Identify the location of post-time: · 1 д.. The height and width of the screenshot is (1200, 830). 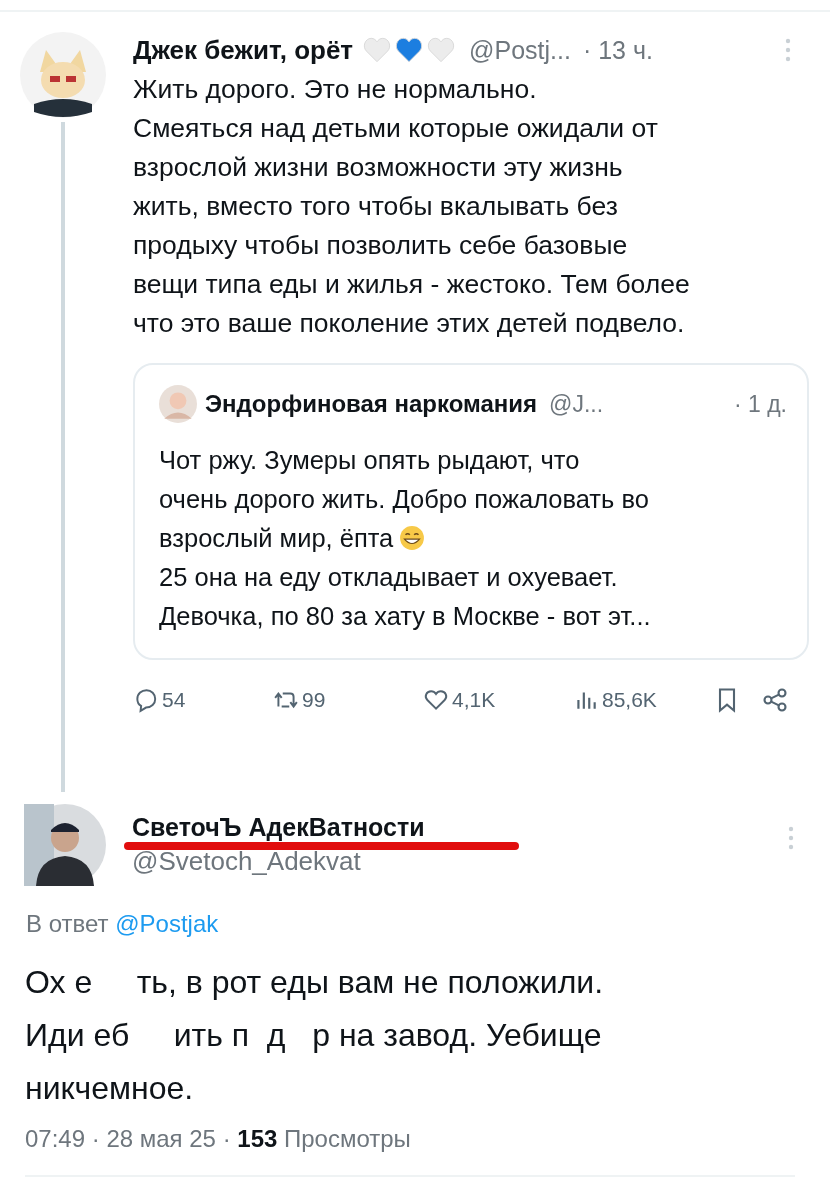
(760, 404).